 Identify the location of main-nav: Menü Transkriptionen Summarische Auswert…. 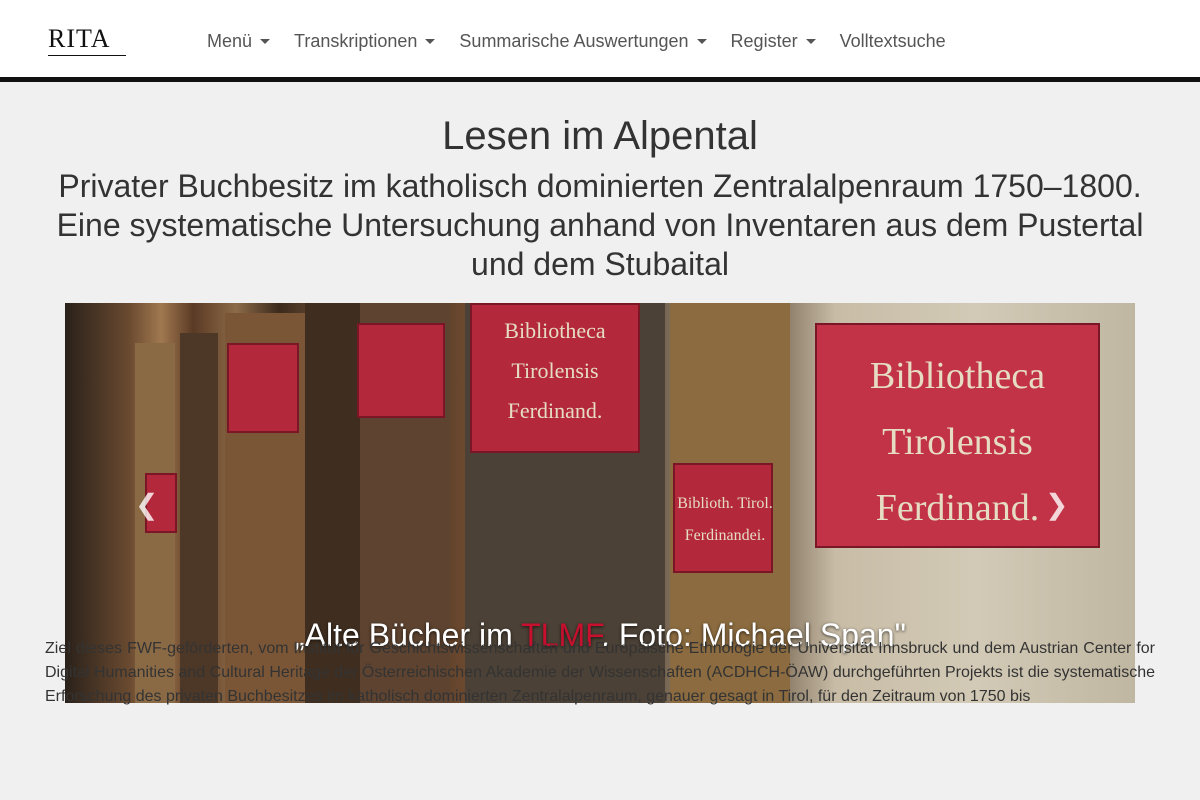
(576, 41).